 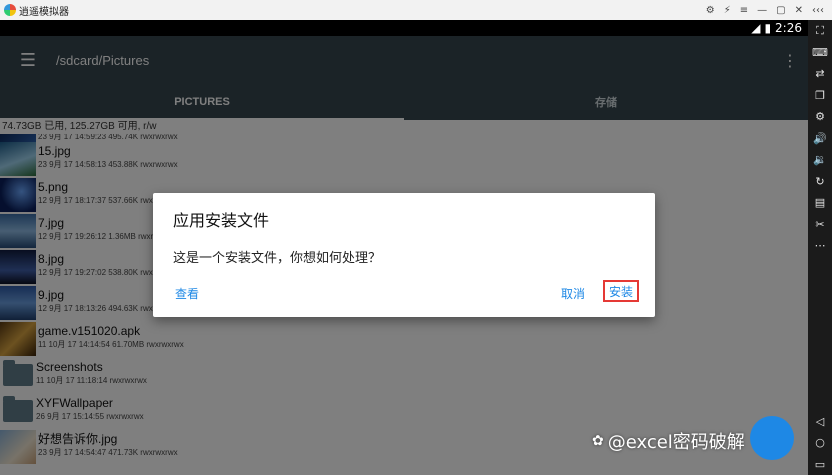 What do you see at coordinates (762, 10) in the screenshot?
I see `minimize-icon: —` at bounding box center [762, 10].